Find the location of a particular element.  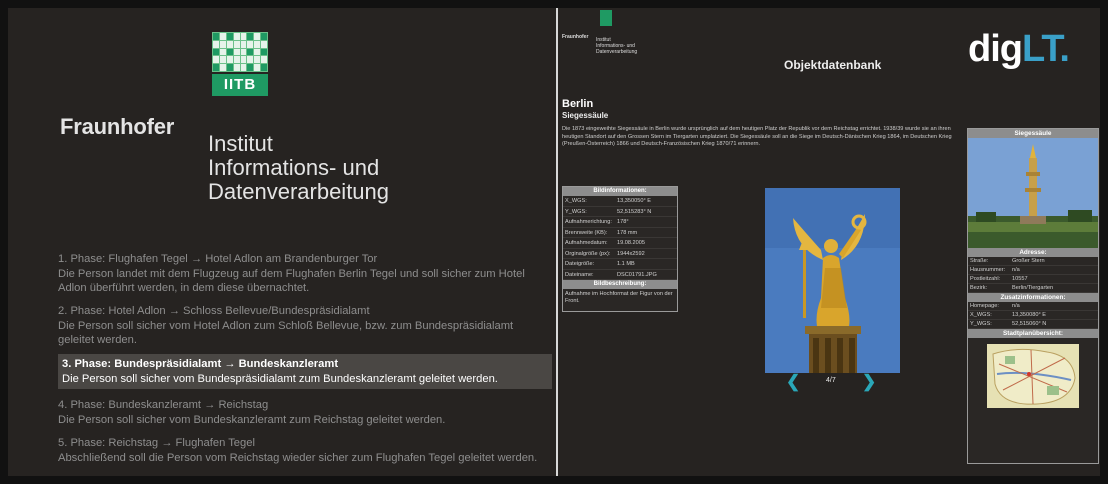

address-row: Hausnummer: n/a is located at coordinates (1033, 270).